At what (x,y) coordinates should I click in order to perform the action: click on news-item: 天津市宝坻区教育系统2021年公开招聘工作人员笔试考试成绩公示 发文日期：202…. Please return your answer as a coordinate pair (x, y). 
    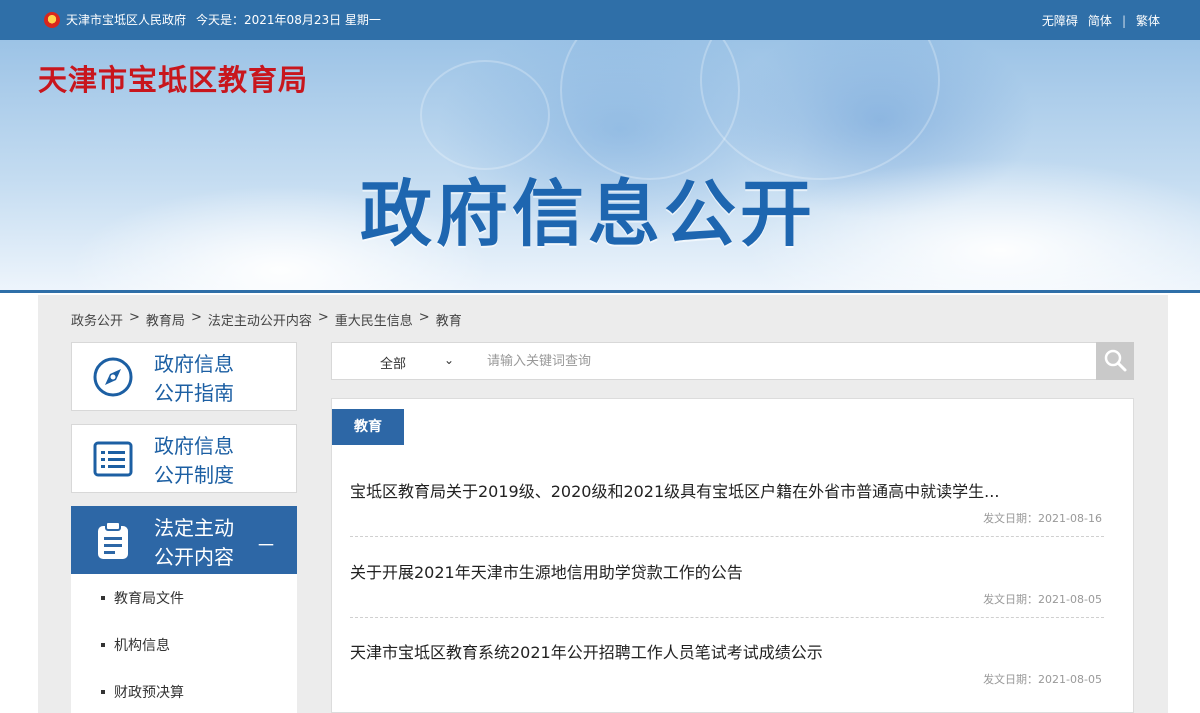
    Looking at the image, I should click on (727, 662).